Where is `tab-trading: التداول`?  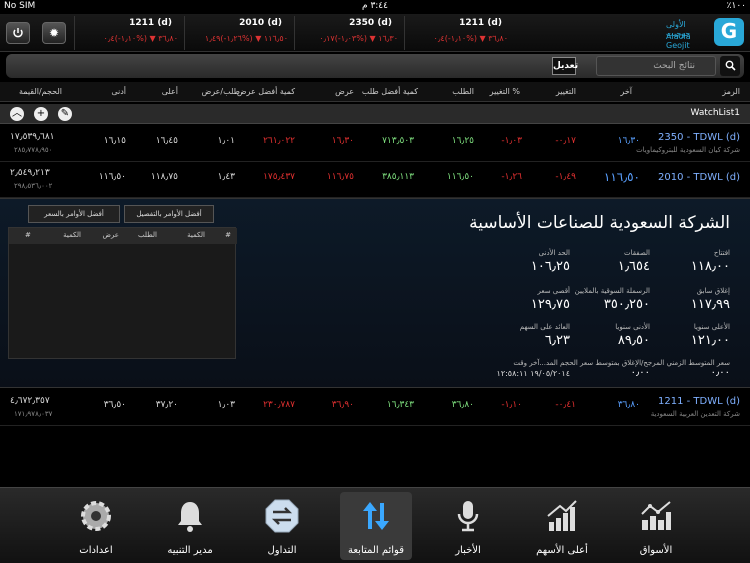 tab-trading: التداول is located at coordinates (282, 526).